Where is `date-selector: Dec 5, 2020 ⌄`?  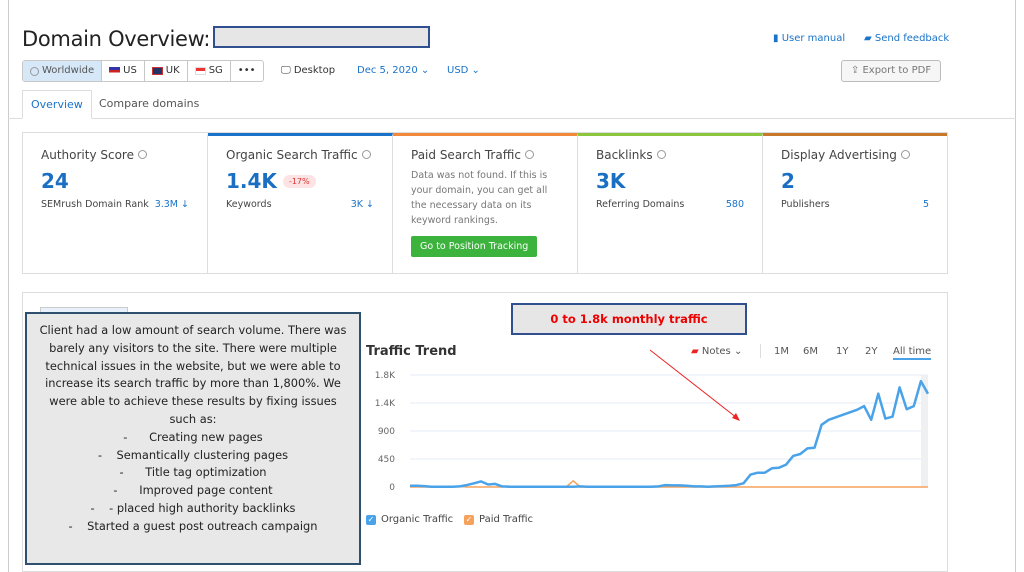
date-selector: Dec 5, 2020 ⌄ is located at coordinates (393, 70).